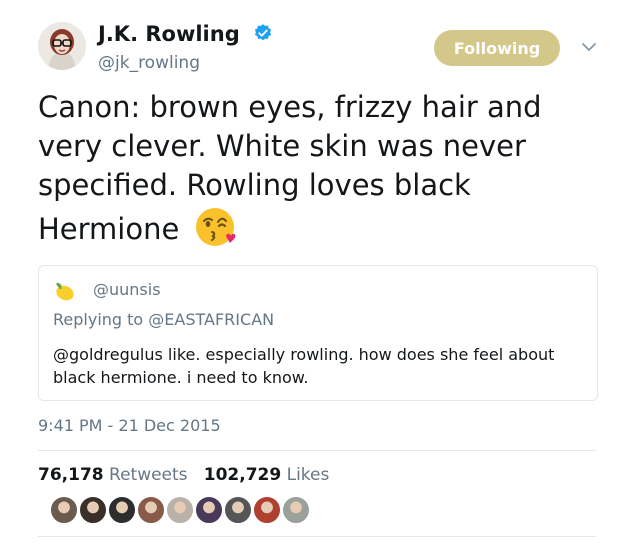  What do you see at coordinates (308, 475) in the screenshot?
I see `likes-label: Likes` at bounding box center [308, 475].